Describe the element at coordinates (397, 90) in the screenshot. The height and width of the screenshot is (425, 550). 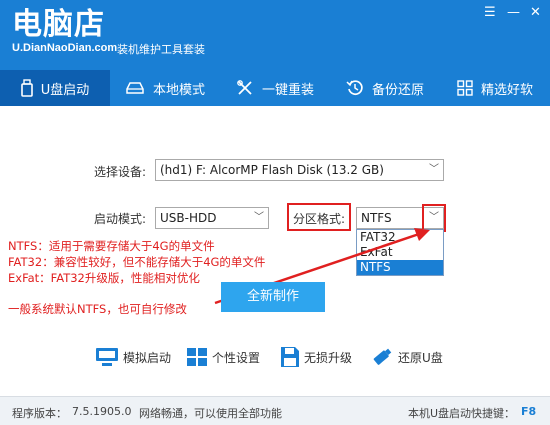
I see `tab-label: 备份还原` at that location.